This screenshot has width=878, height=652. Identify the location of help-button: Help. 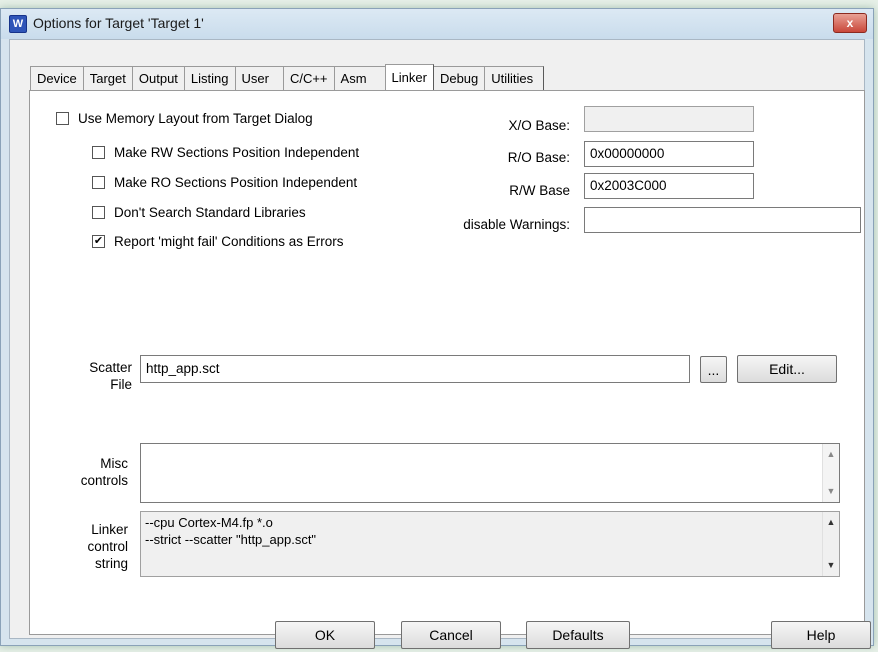
(821, 635).